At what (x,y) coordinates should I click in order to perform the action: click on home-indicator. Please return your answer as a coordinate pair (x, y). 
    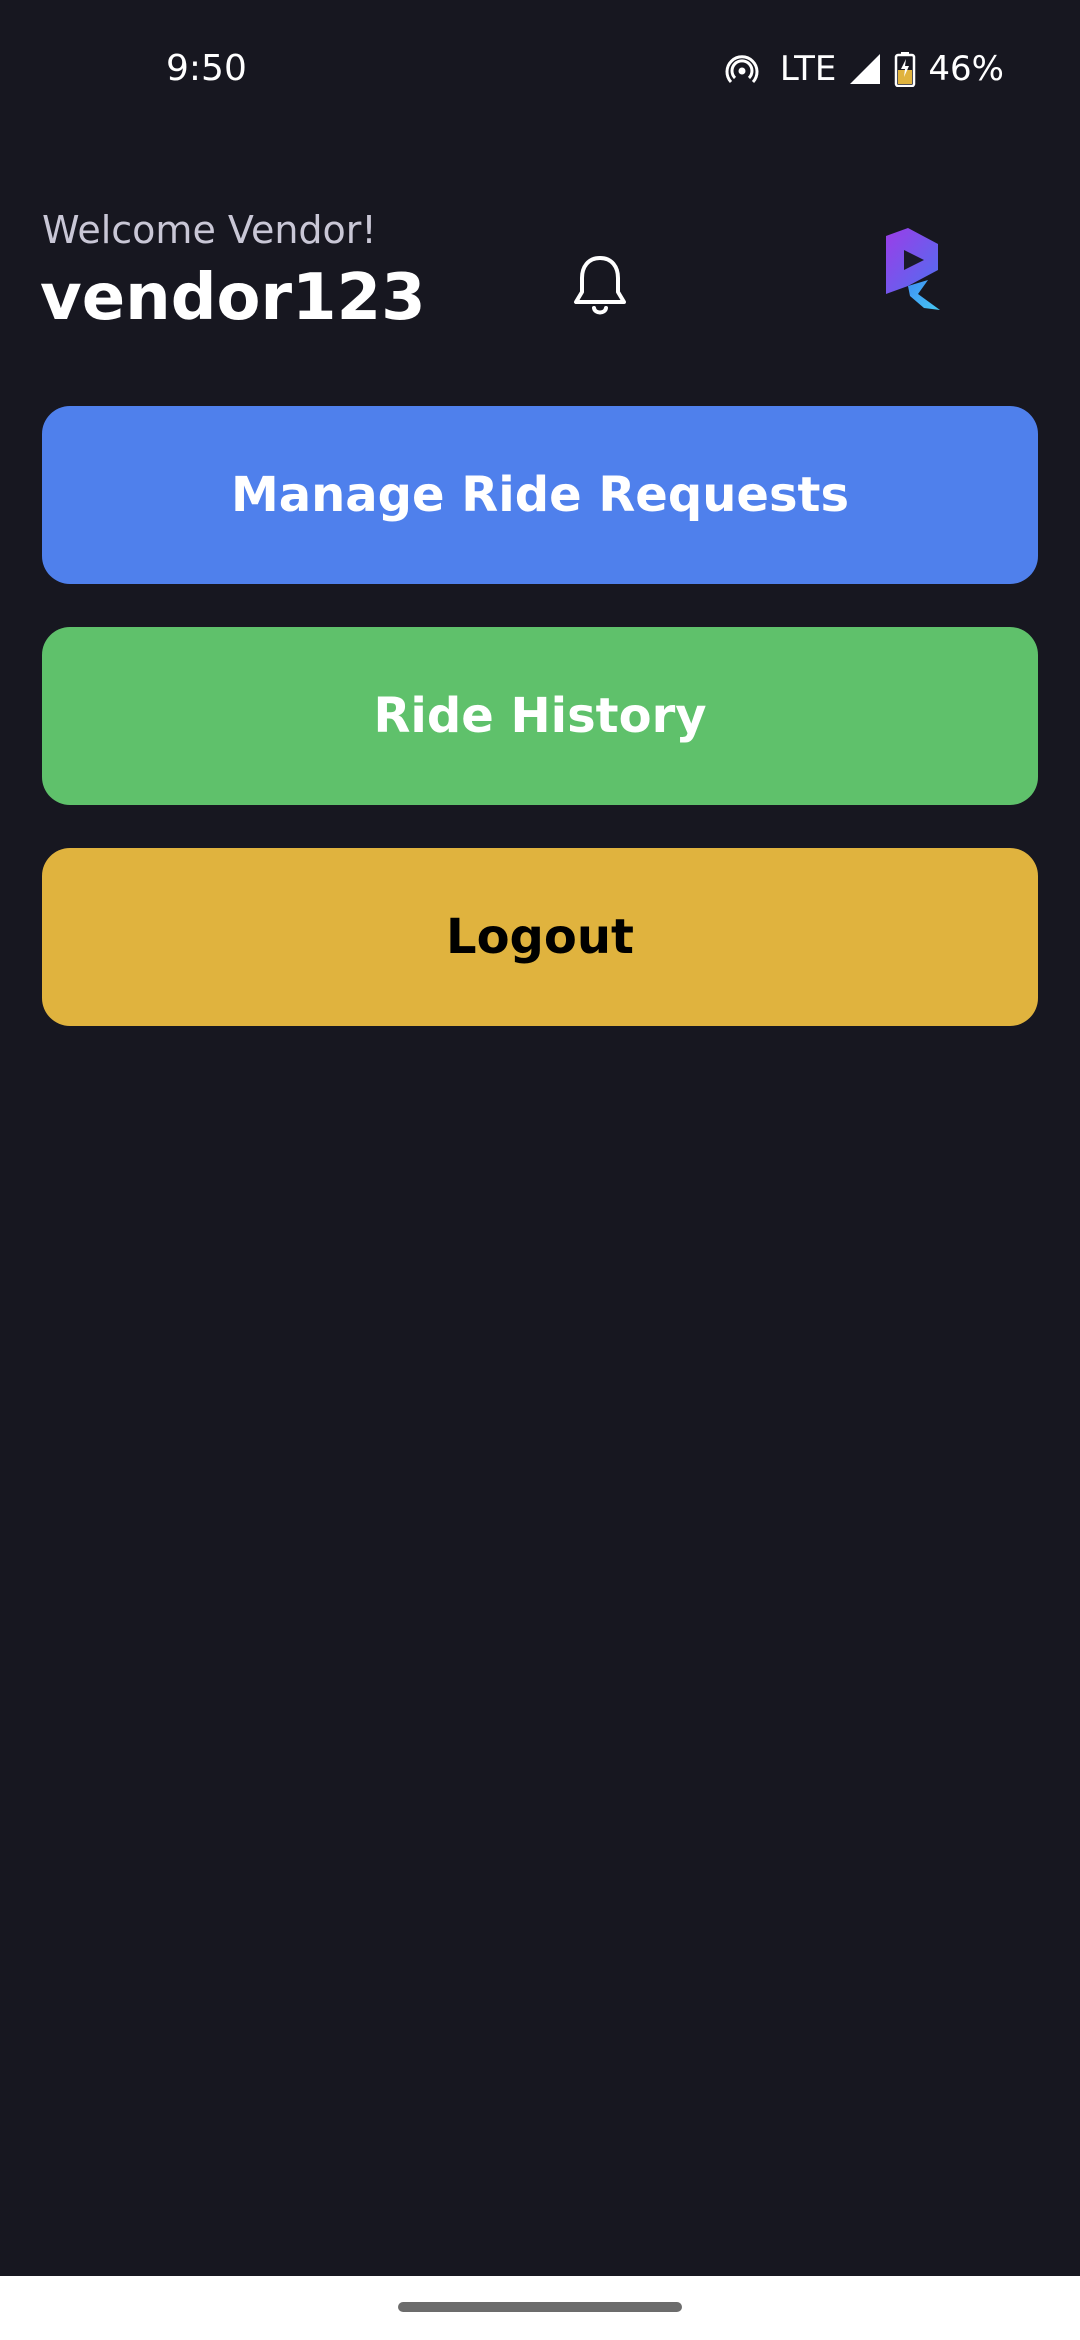
    Looking at the image, I should click on (540, 2307).